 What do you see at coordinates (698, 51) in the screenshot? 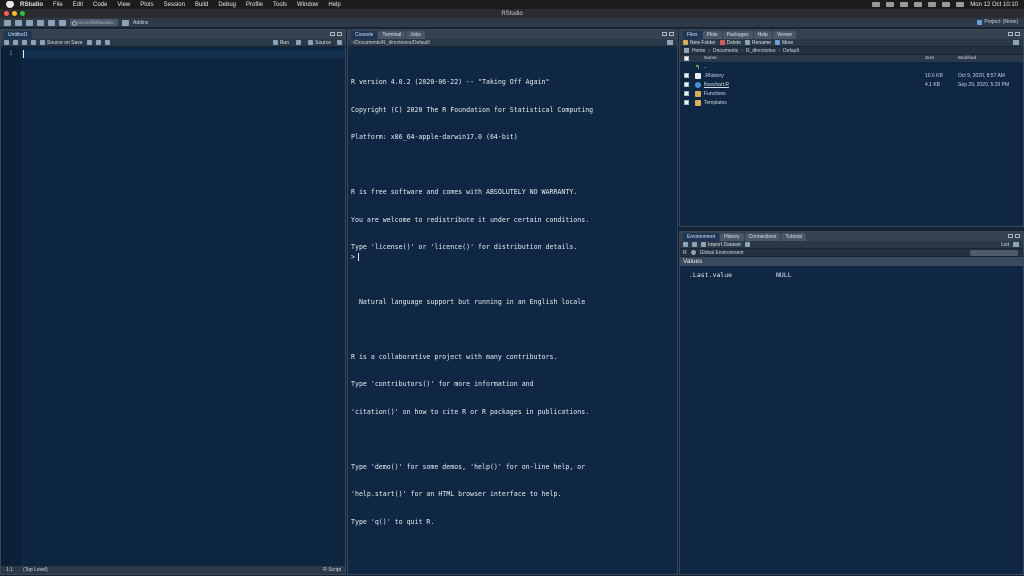
I see `crumb-home: Home` at bounding box center [698, 51].